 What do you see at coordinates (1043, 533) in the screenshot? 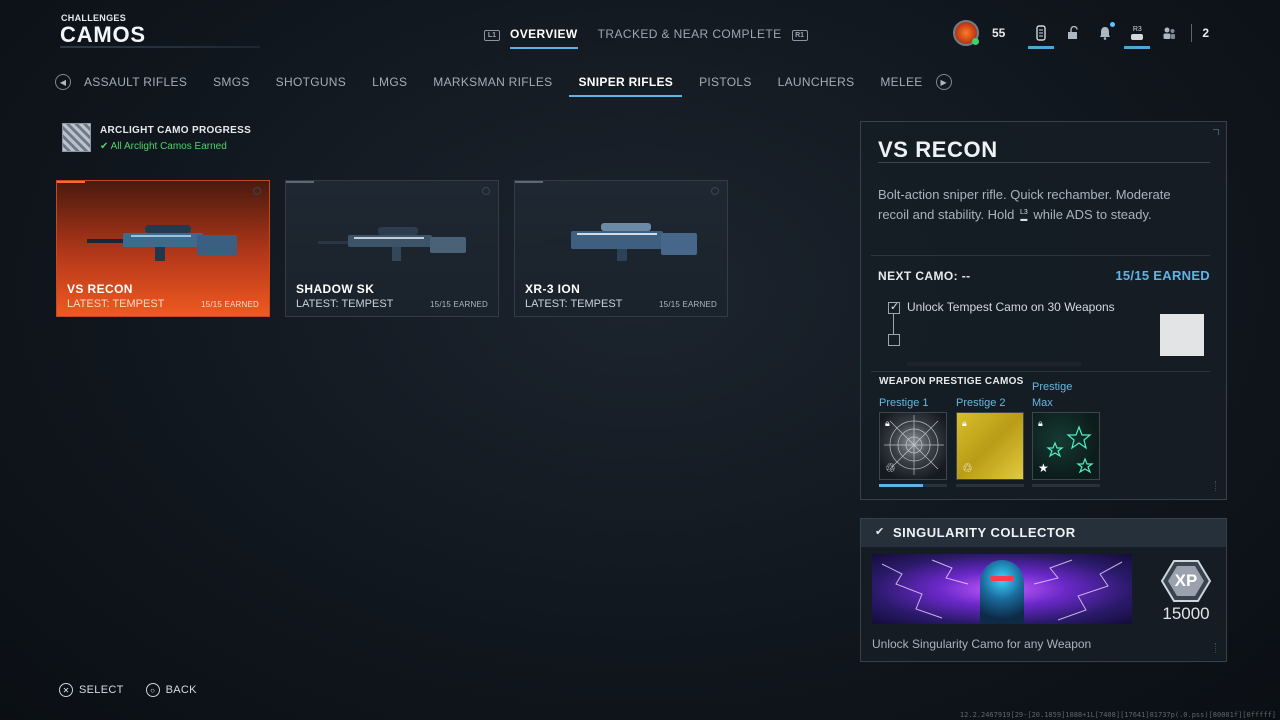
I see `reward-header: ✔ SINGULARITY COLLECTOR` at bounding box center [1043, 533].